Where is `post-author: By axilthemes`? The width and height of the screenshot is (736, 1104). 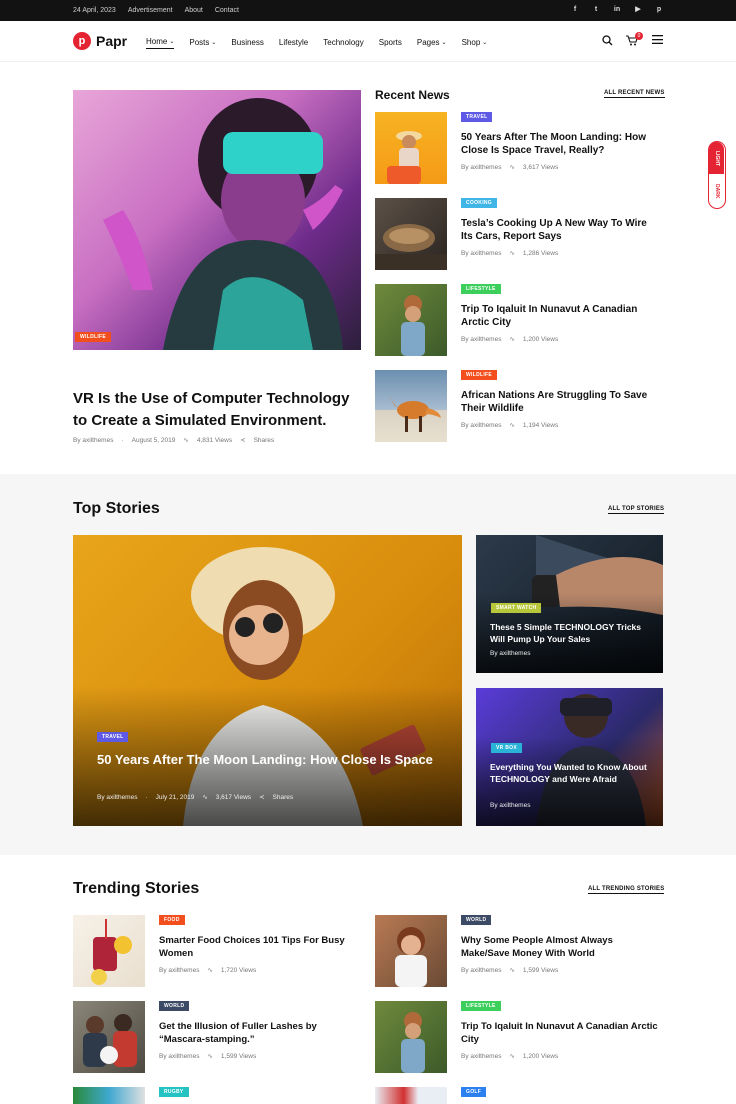 post-author: By axilthemes is located at coordinates (93, 440).